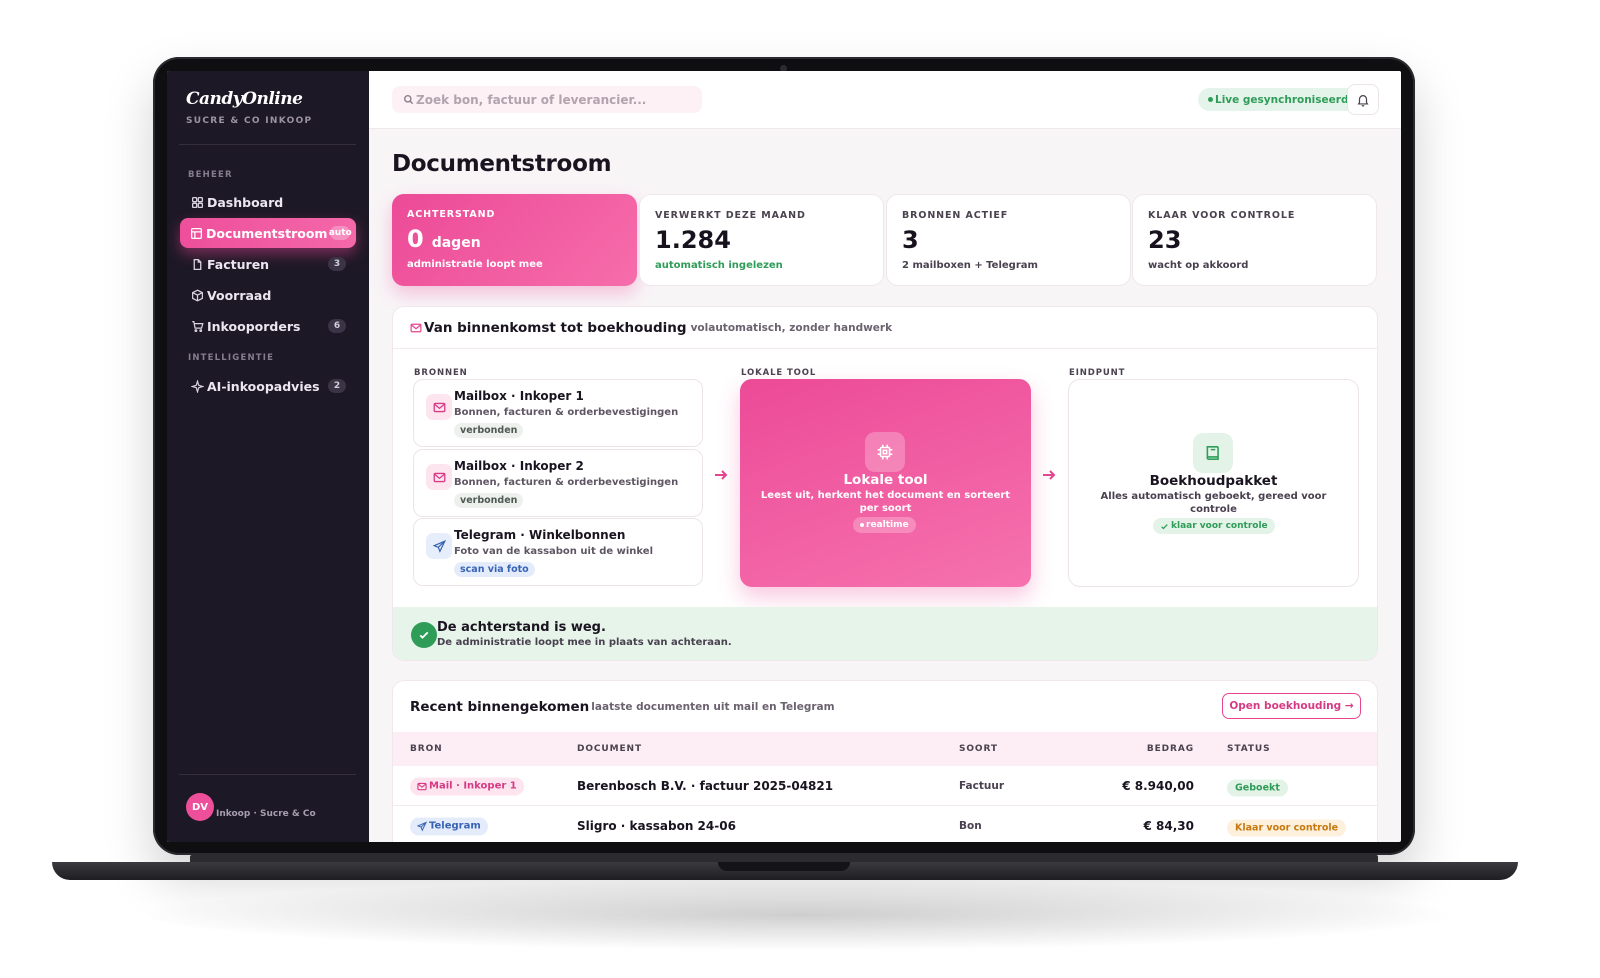 The image size is (1600, 978). What do you see at coordinates (1129, 749) in the screenshot?
I see `column-header-bedrag: BEDRAG` at bounding box center [1129, 749].